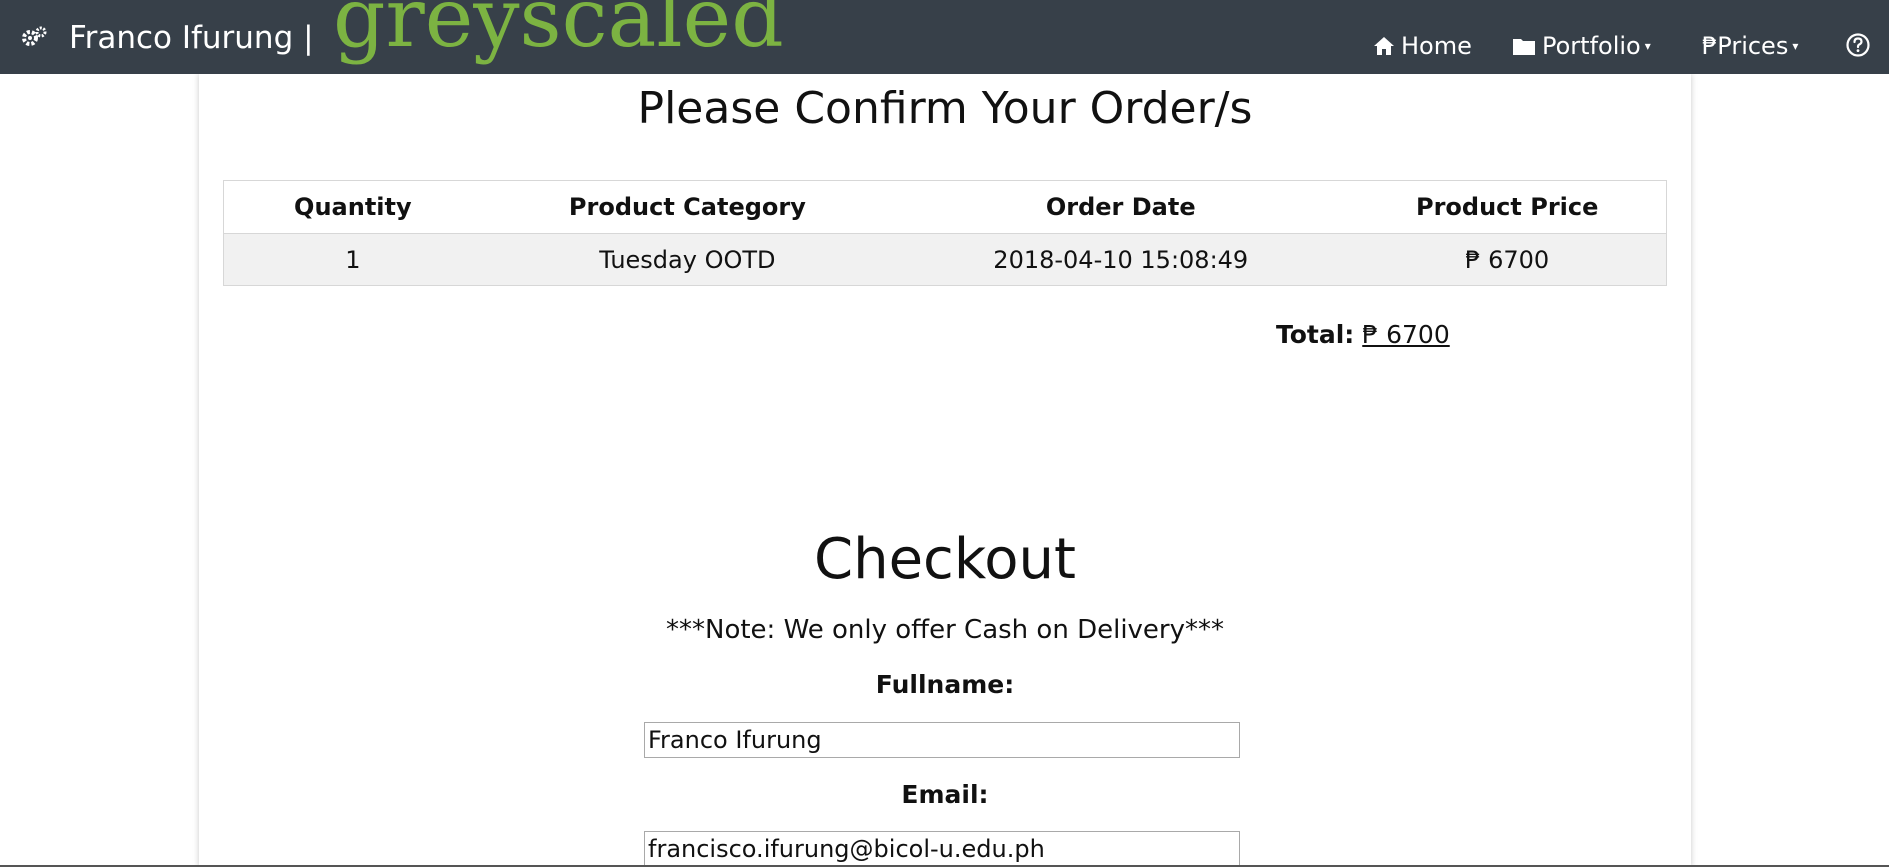 Image resolution: width=1889 pixels, height=867 pixels. Describe the element at coordinates (1121, 207) in the screenshot. I see `column-header-order-date: Order Date` at that location.